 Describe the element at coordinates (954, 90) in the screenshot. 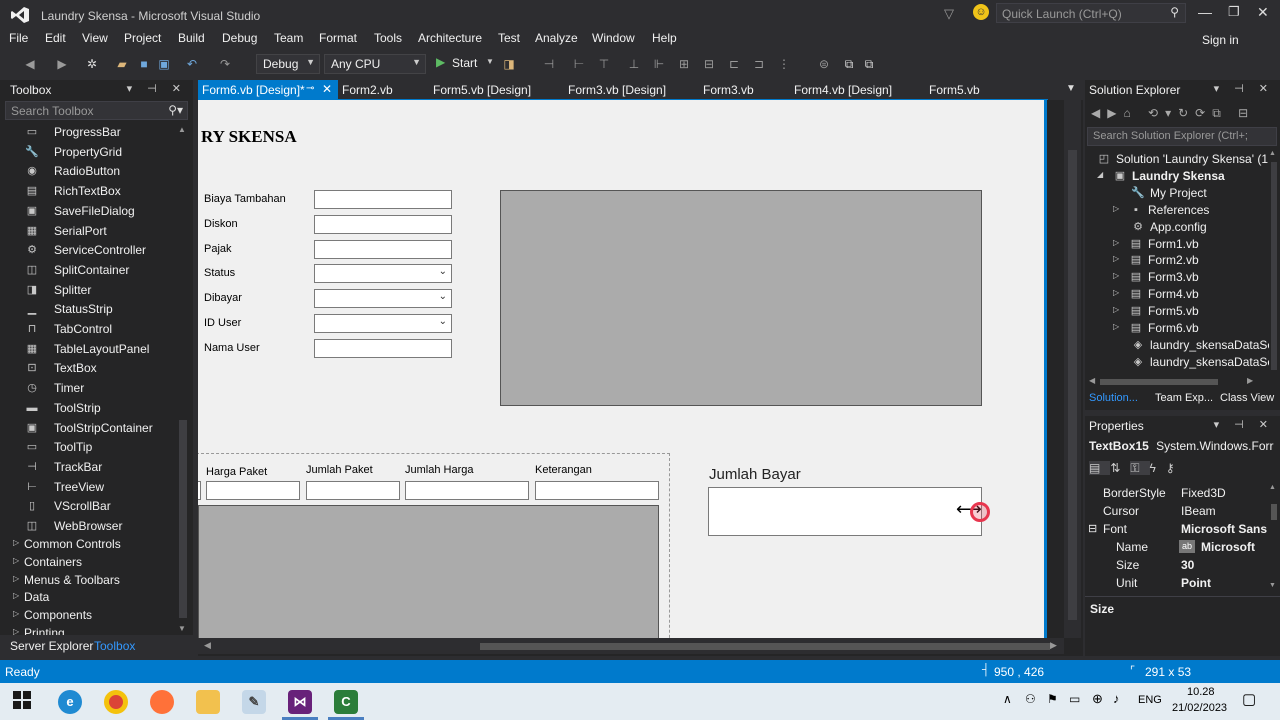

I see `tab-form5: Form5.vb` at that location.